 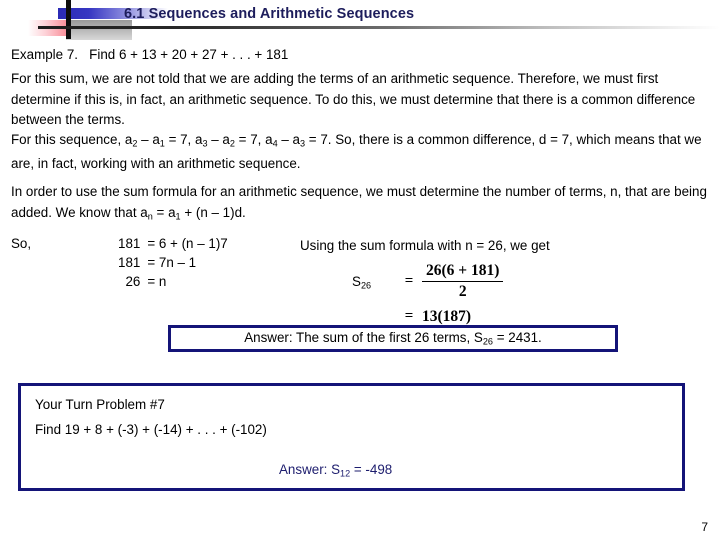 I want to click on p3-a1: a, so click(x=172, y=212).